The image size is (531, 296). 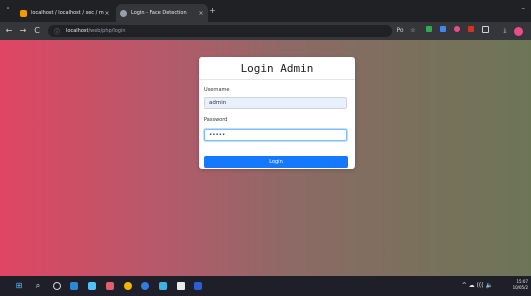 What do you see at coordinates (23, 13) in the screenshot?
I see `phpmyadmin-favicon-icon` at bounding box center [23, 13].